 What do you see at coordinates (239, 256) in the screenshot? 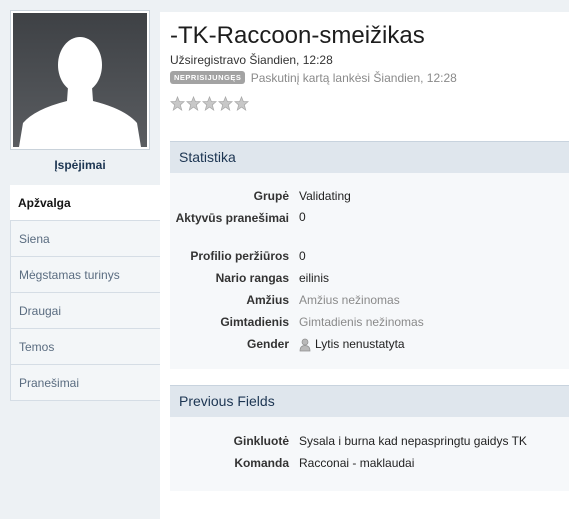
I see `stat-label: Profilio peržiūros` at bounding box center [239, 256].